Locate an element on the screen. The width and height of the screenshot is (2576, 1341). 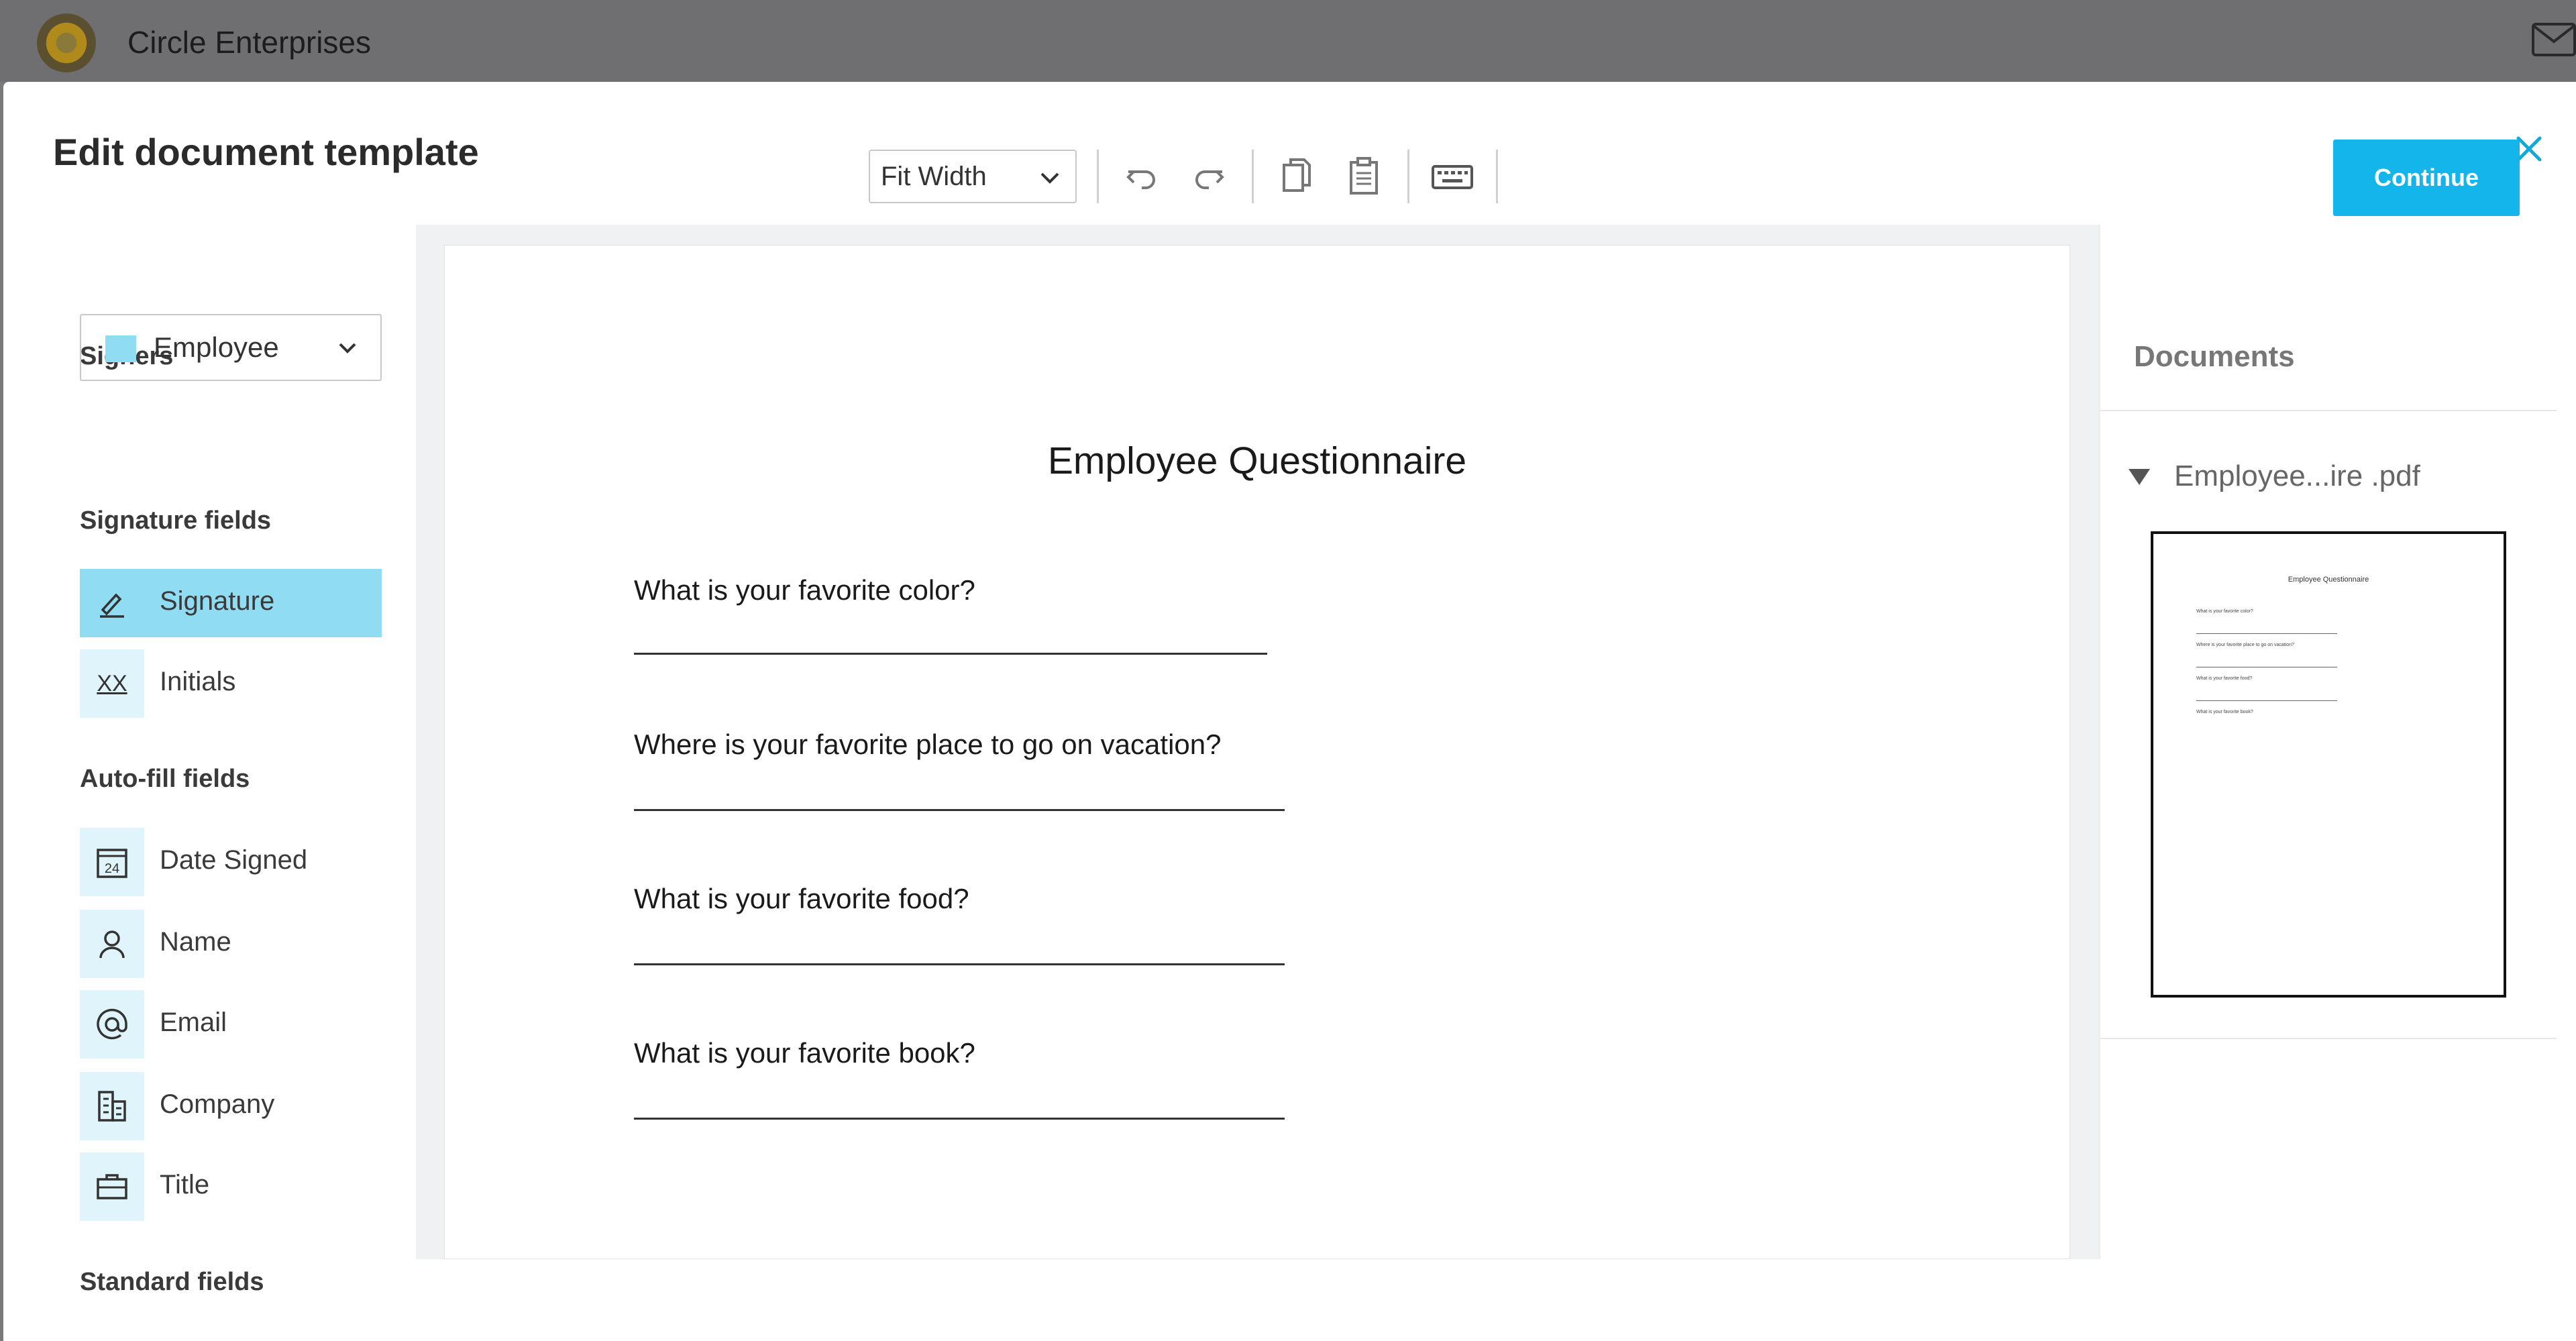
question-text: What is your favorite color? is located at coordinates (804, 590).